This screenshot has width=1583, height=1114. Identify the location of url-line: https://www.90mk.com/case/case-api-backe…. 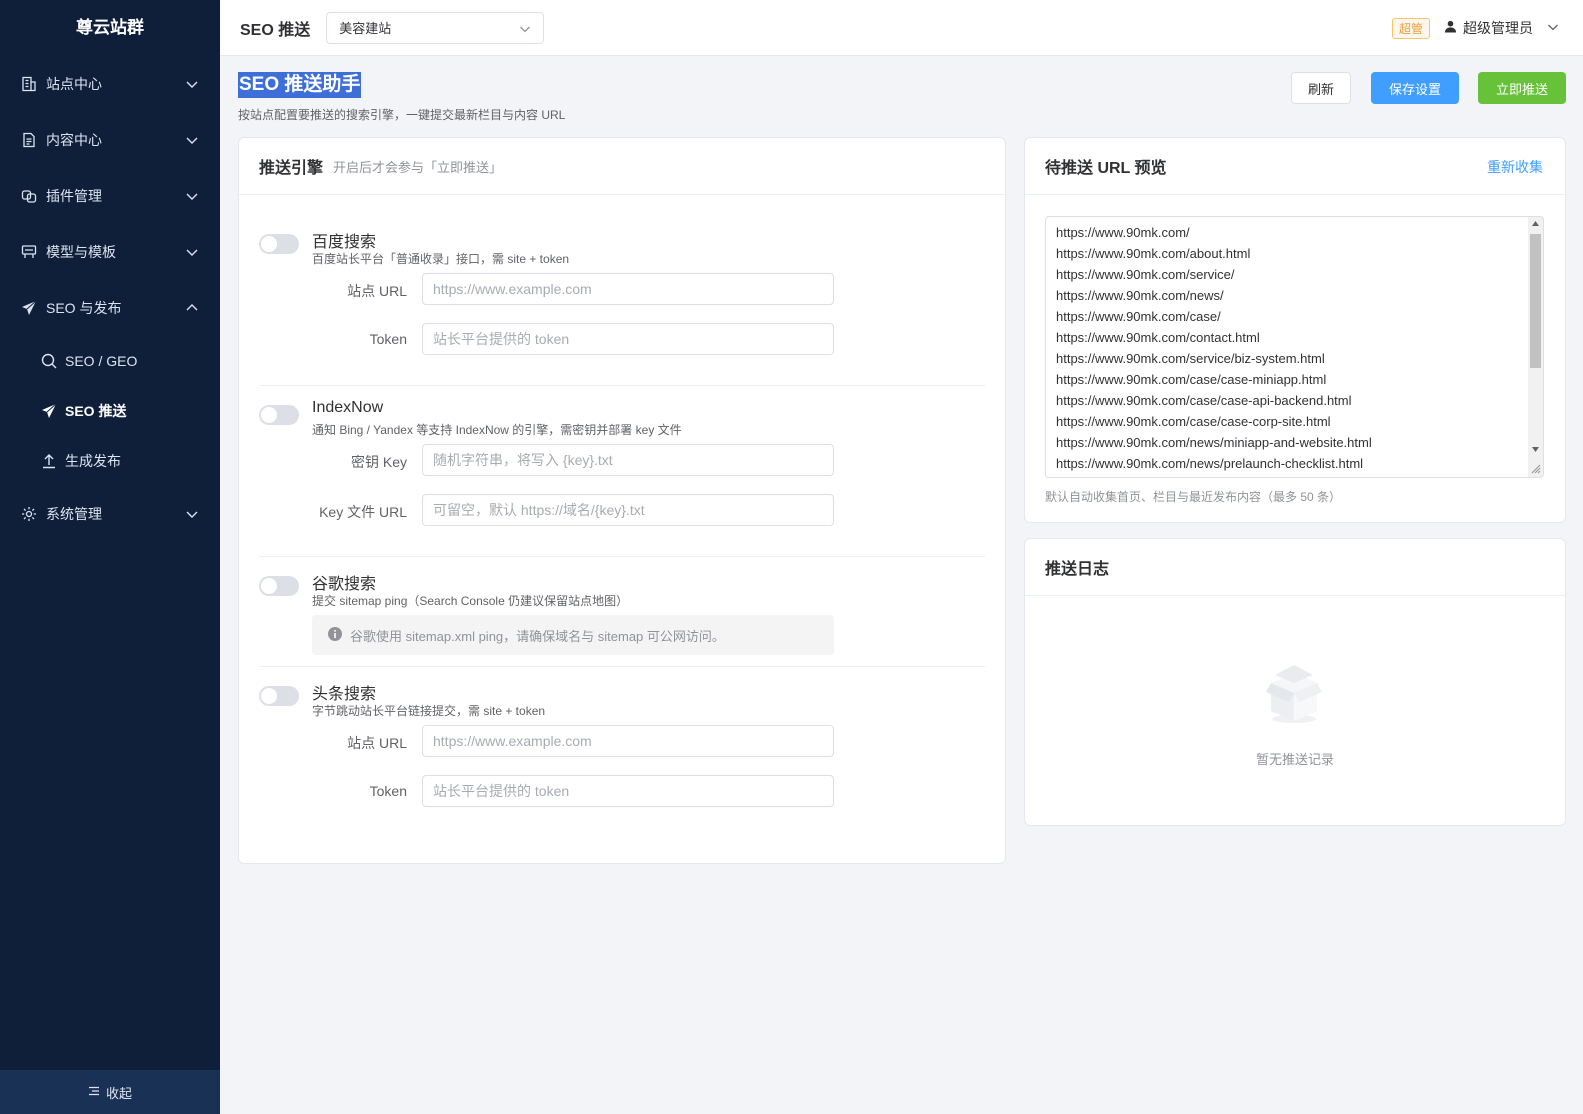
(1204, 400).